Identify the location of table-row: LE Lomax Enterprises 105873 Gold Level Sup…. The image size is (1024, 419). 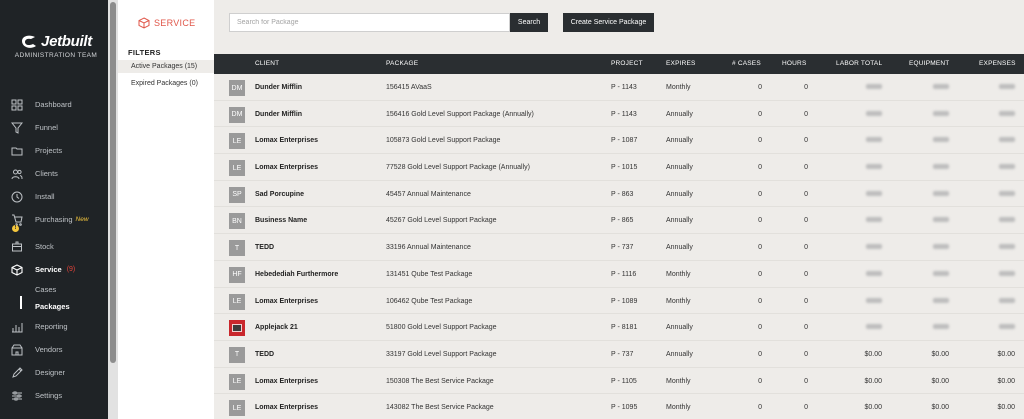
(619, 141).